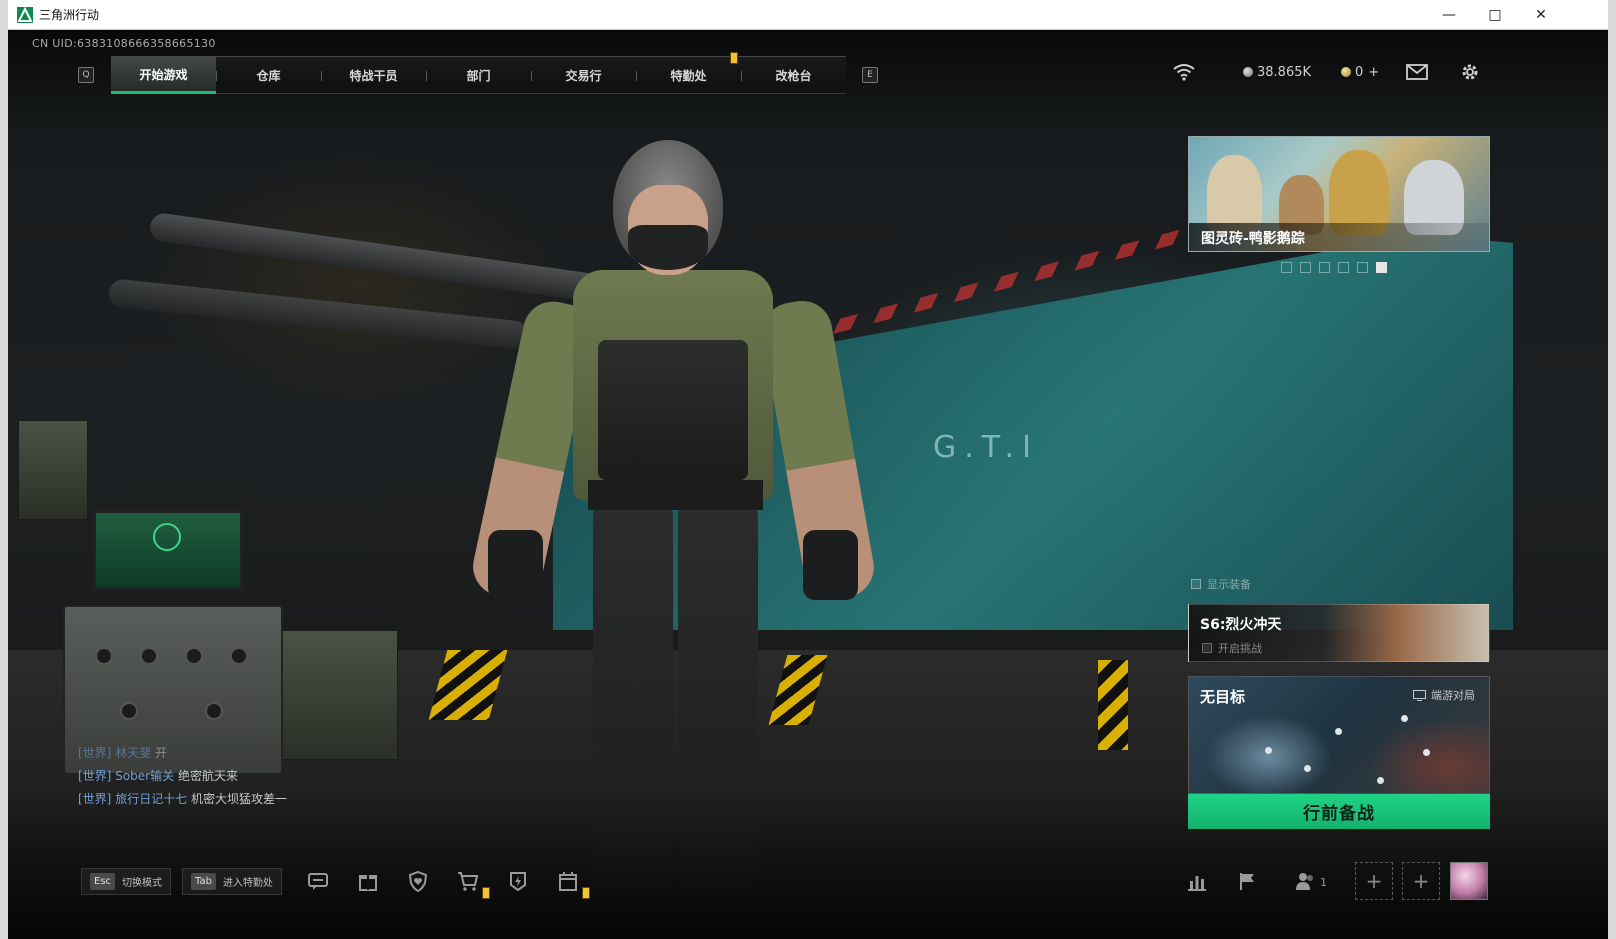 The height and width of the screenshot is (939, 1616). Describe the element at coordinates (1373, 72) in the screenshot. I see `gold-add-button: +` at that location.